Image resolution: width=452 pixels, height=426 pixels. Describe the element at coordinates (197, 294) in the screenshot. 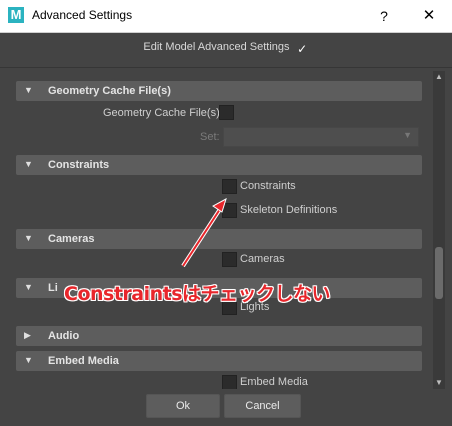

I see `annotation-text: Constraintsはチェックしない` at that location.